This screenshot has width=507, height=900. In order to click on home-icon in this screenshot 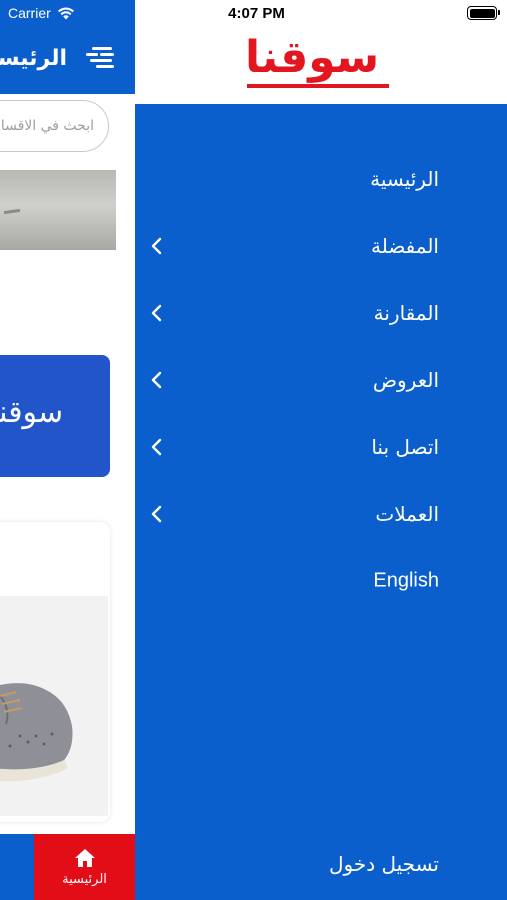, I will do `click(84, 857)`.